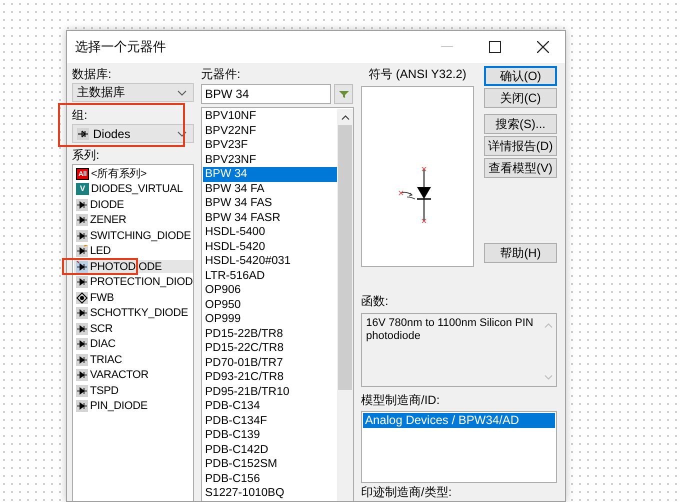 This screenshot has width=680, height=502. I want to click on component-item: OP906, so click(270, 290).